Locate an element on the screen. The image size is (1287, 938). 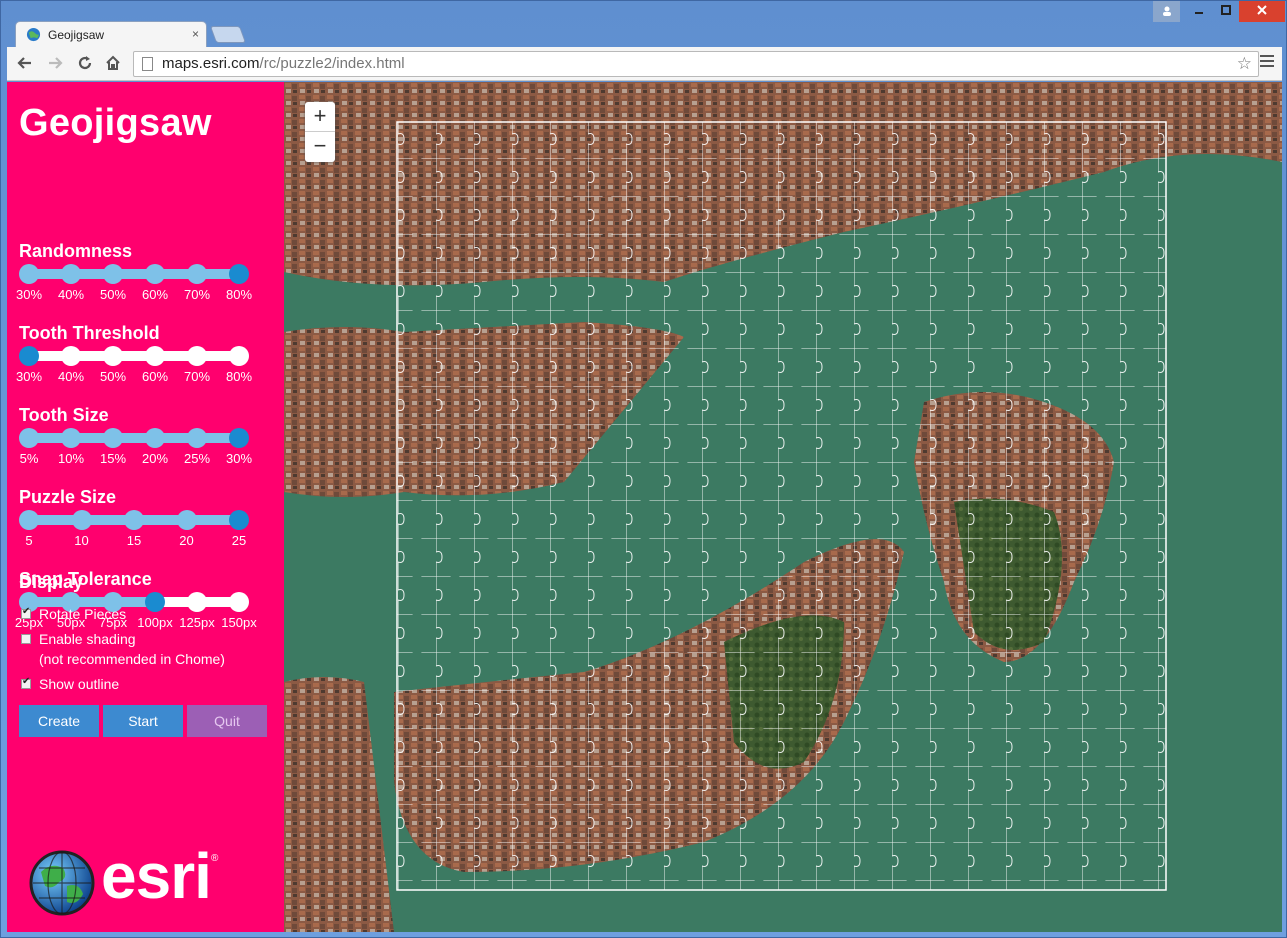
browser-toolbar: maps.esri.com/rc/puzzle2/index.html ☆ is located at coordinates (644, 64).